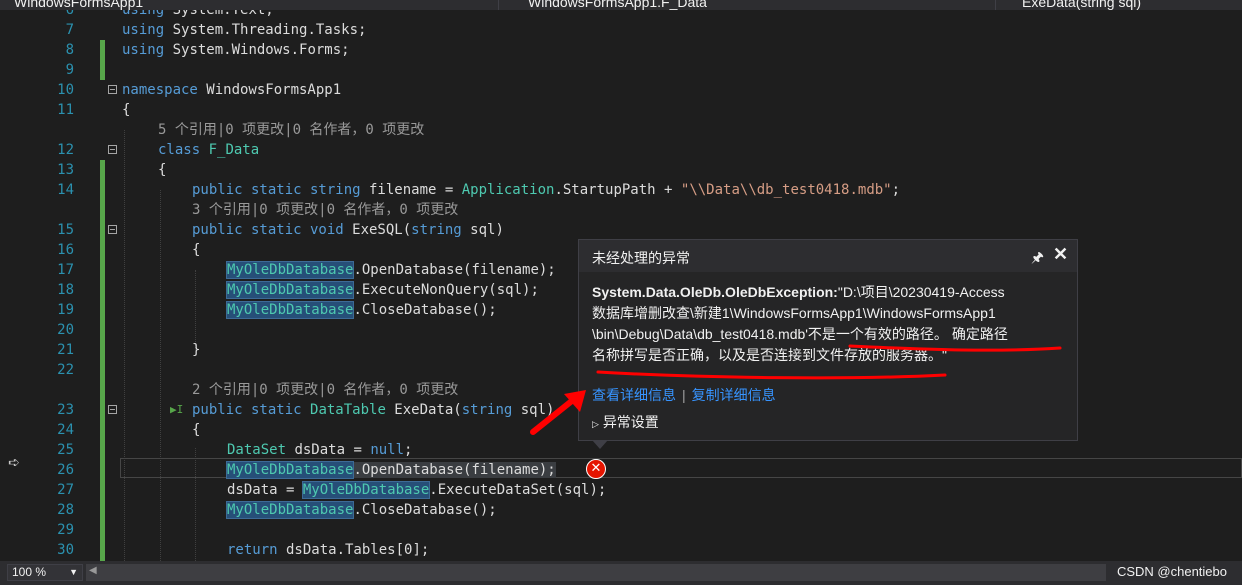 This screenshot has width=1242, height=585. I want to click on annotation-overlay, so click(796, 389).